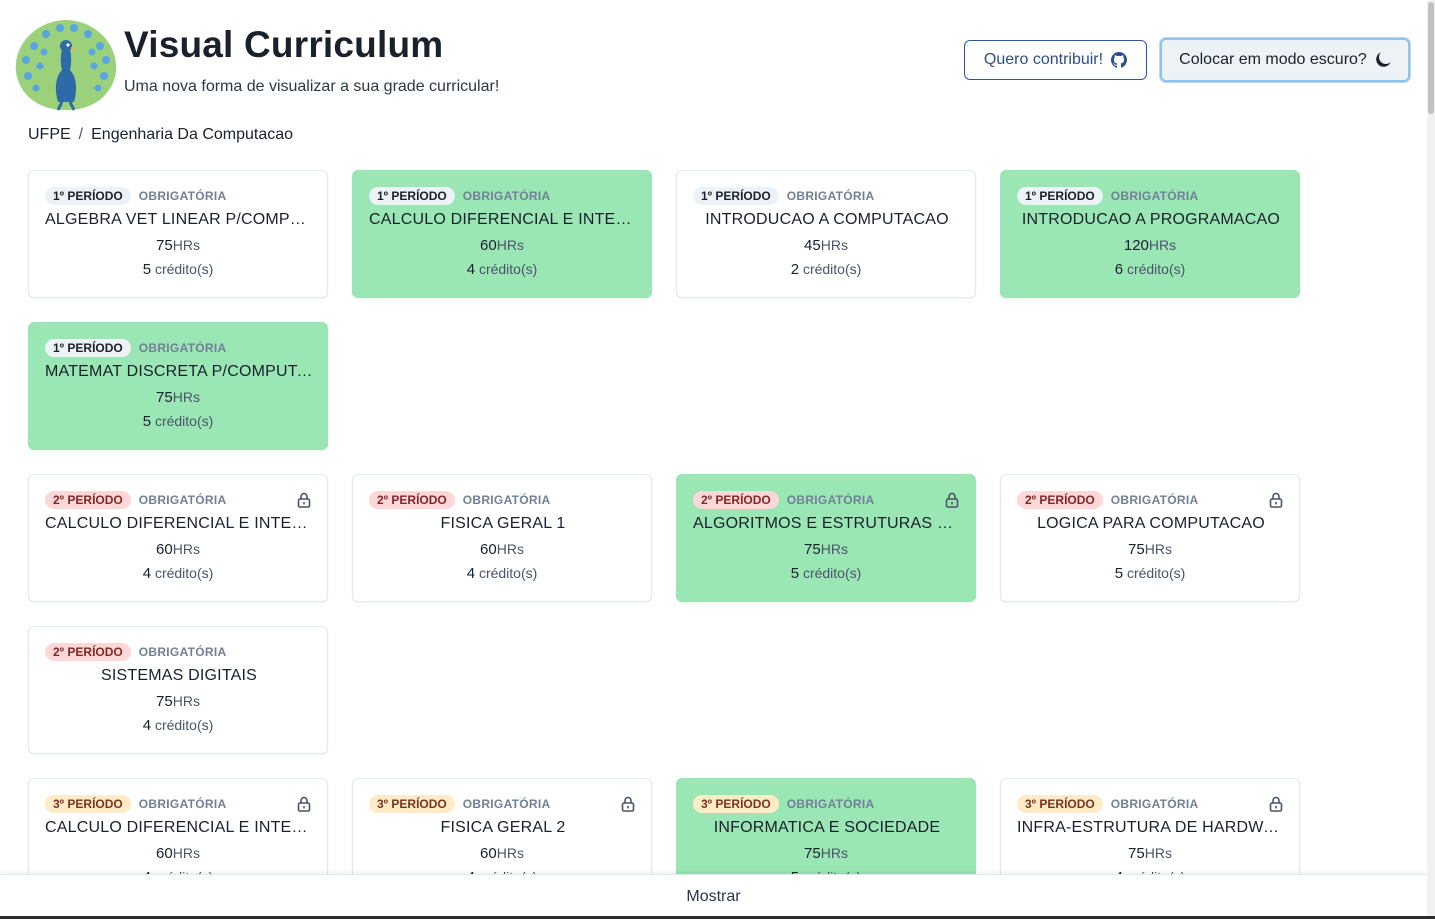  I want to click on show-label: Mostrar, so click(713, 896).